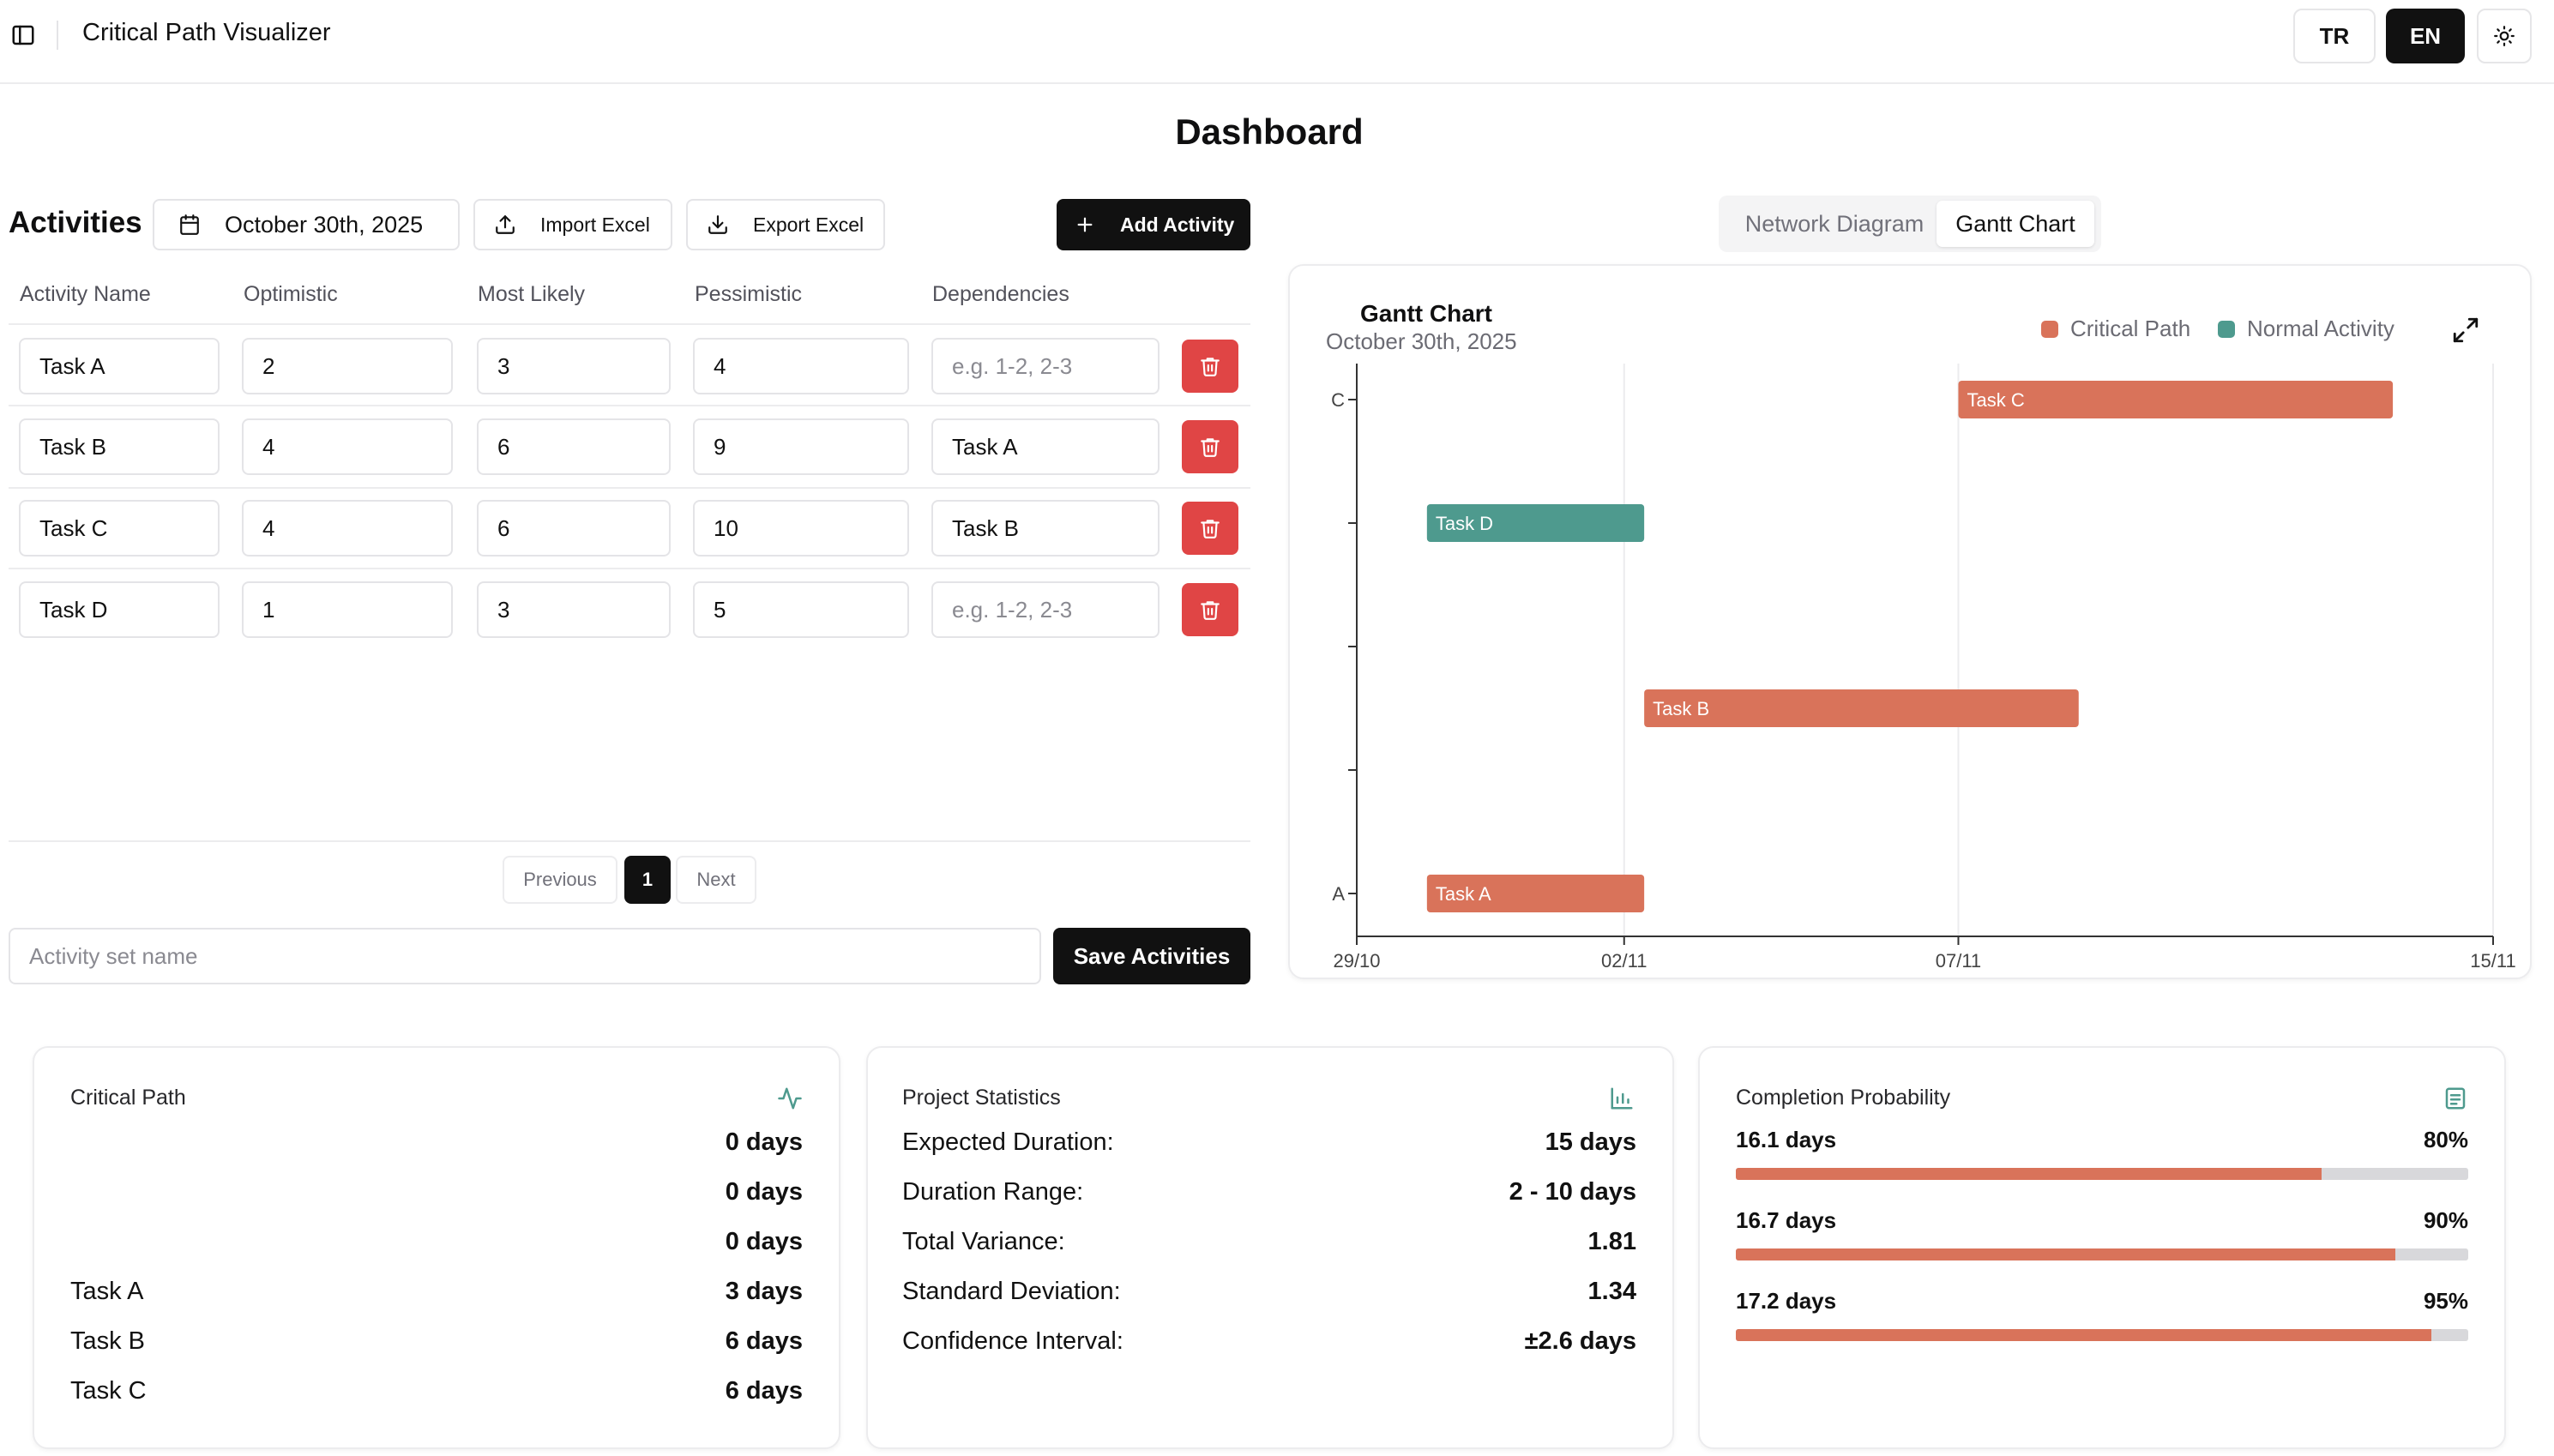 The height and width of the screenshot is (1456, 2554). What do you see at coordinates (1624, 961) in the screenshot?
I see `gantt-x-tick-label: 02/11` at bounding box center [1624, 961].